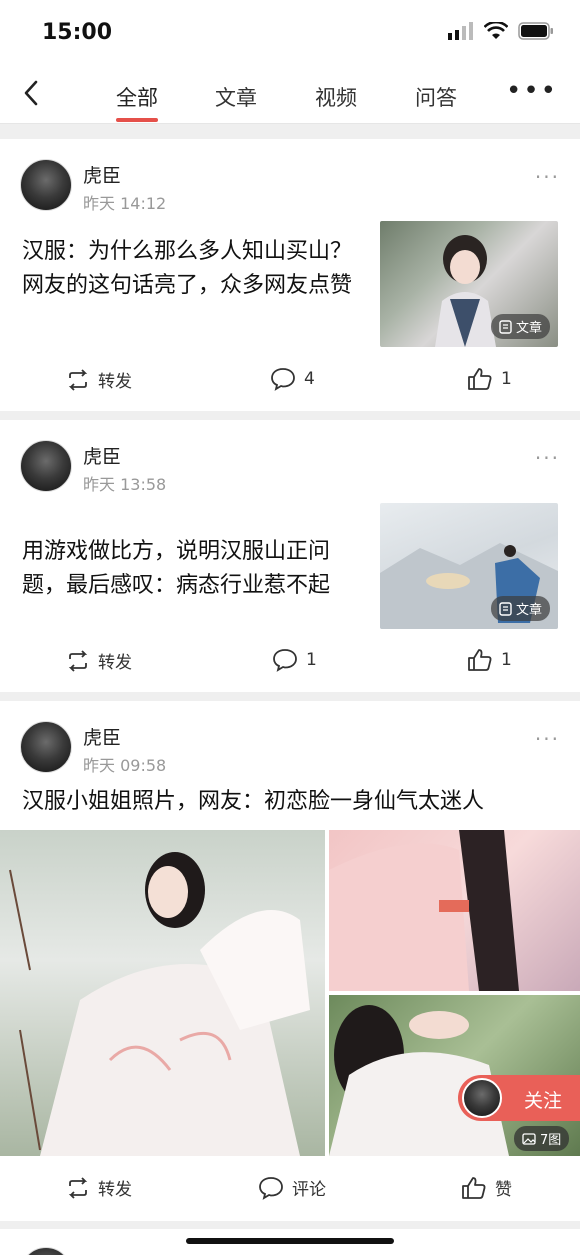 Image resolution: width=580 pixels, height=1255 pixels. What do you see at coordinates (311, 660) in the screenshot?
I see `comment-count: 1` at bounding box center [311, 660].